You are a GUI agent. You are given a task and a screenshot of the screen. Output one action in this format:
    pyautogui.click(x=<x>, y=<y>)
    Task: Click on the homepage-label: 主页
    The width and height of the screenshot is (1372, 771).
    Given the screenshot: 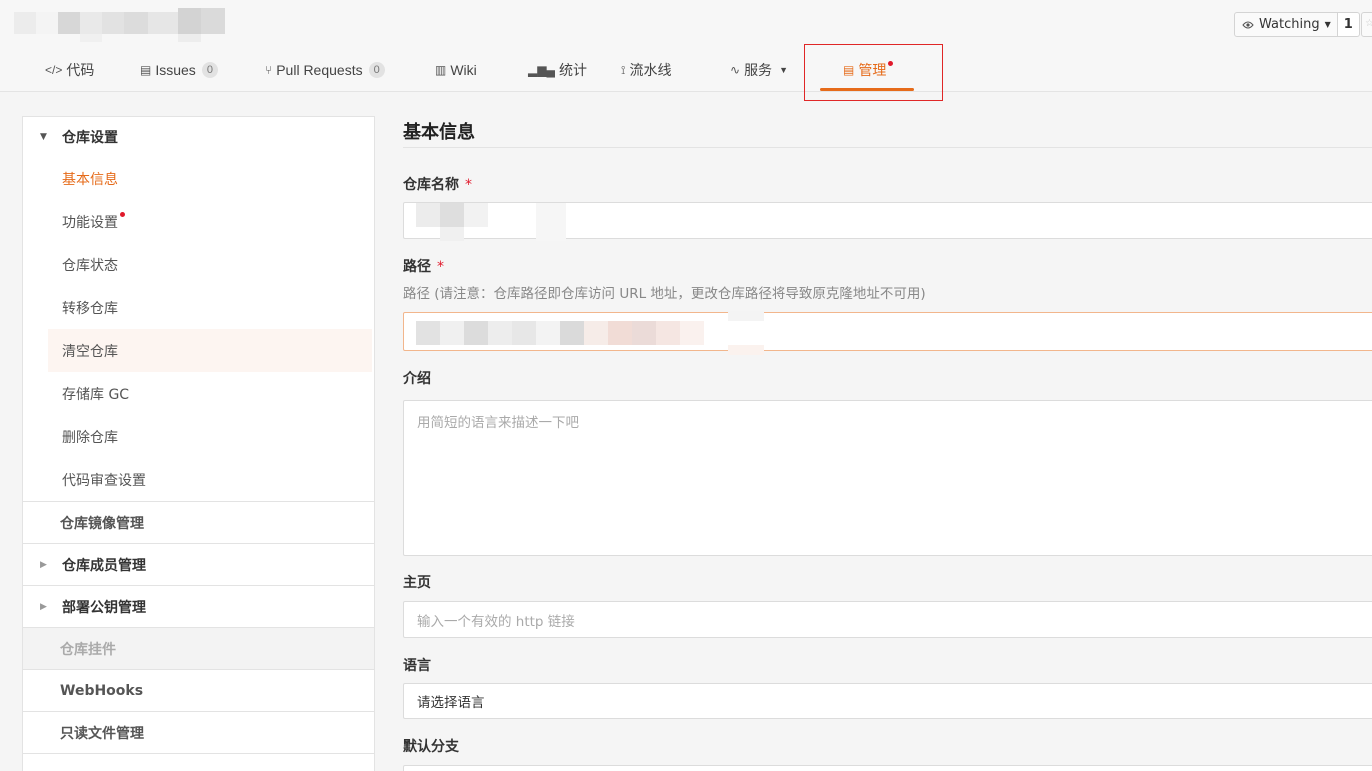 What is the action you would take?
    pyautogui.click(x=417, y=582)
    